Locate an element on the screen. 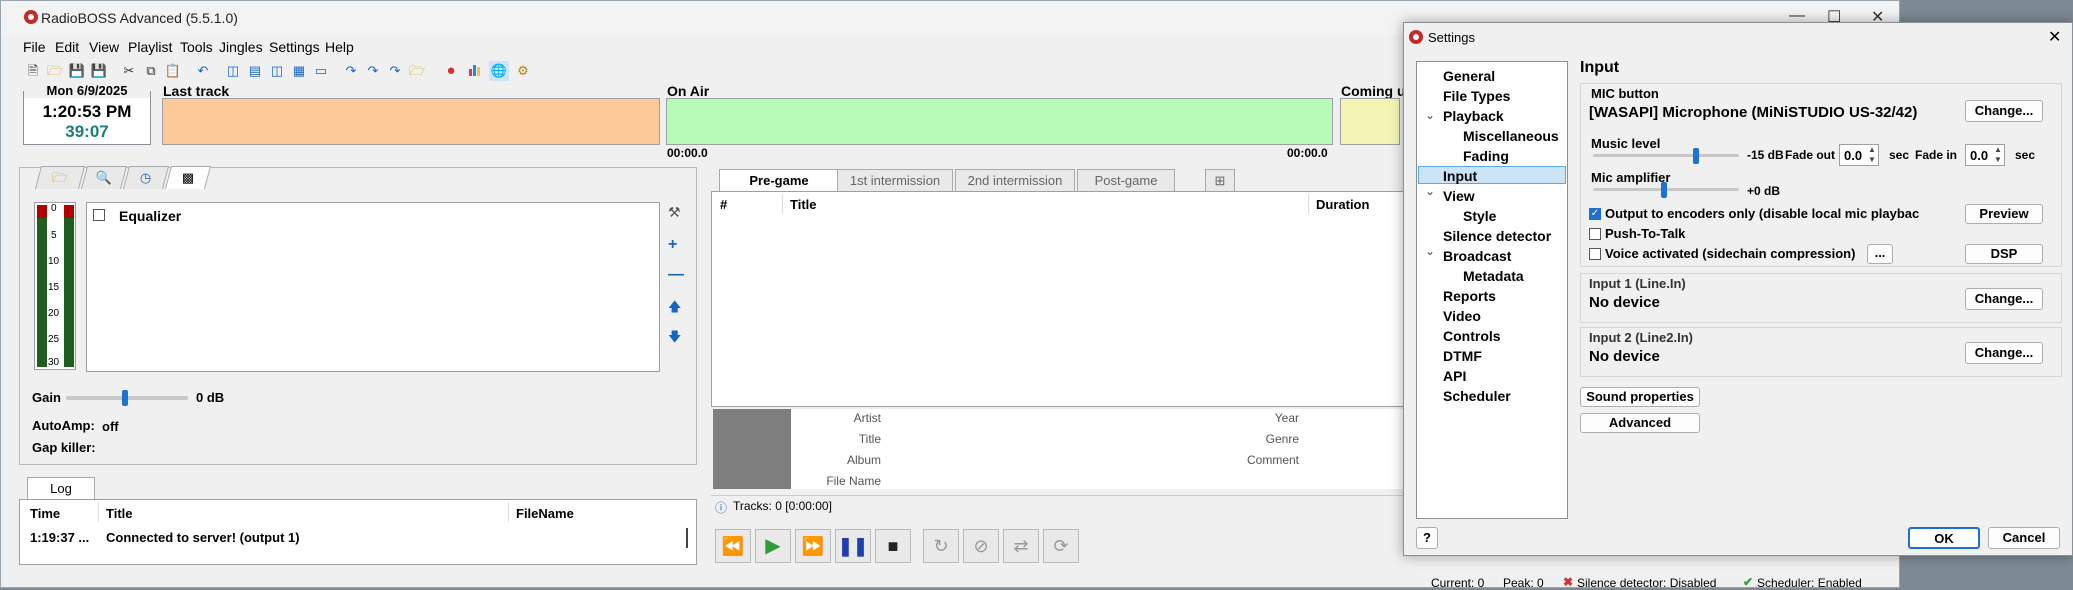 This screenshot has height=590, width=2073. gain-slider-thumb is located at coordinates (125, 398).